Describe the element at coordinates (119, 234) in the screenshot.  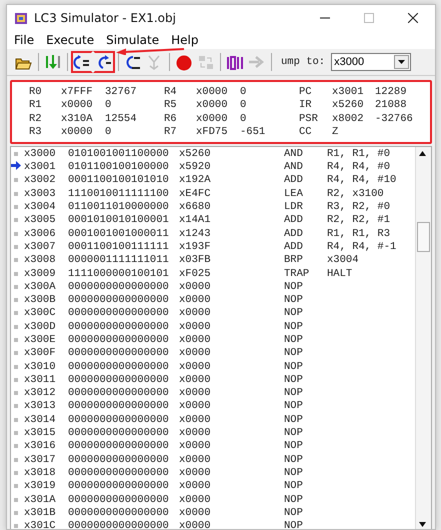
I see `binary-cell-text: 0001001001000011` at that location.